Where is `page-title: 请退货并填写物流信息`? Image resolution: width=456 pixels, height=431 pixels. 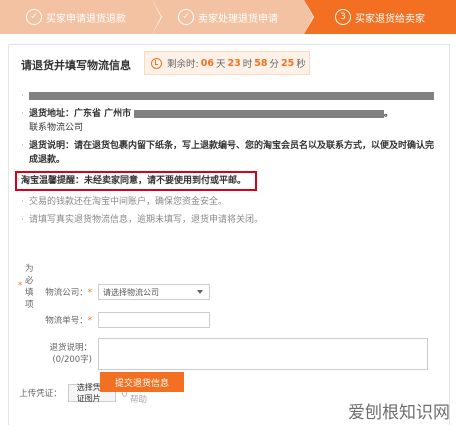 page-title: 请退货并填写物流信息 is located at coordinates (76, 65).